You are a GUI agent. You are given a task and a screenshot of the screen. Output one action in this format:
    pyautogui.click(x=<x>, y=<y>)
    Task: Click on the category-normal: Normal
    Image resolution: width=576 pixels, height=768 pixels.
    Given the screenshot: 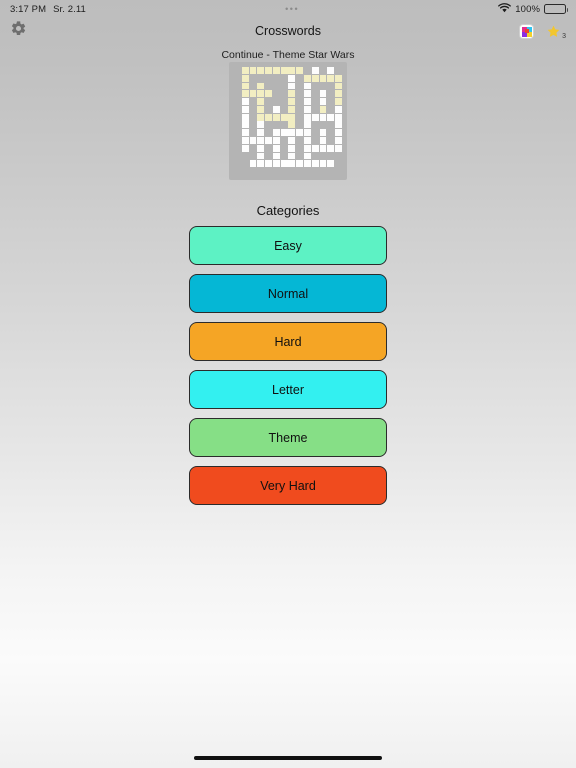 What is the action you would take?
    pyautogui.click(x=288, y=293)
    